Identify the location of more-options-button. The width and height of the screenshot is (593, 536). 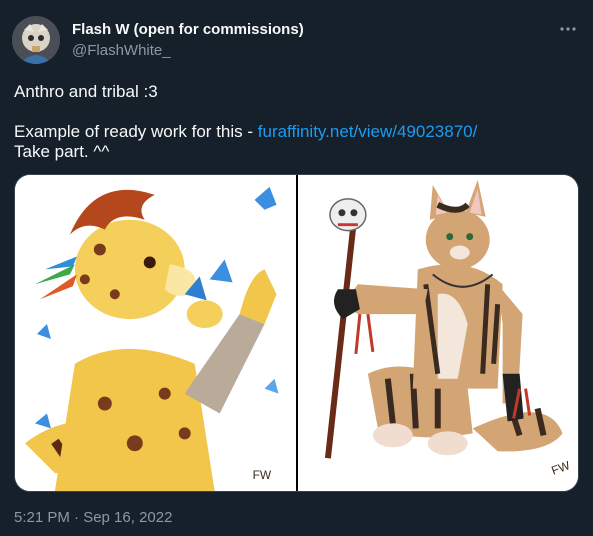
(568, 29).